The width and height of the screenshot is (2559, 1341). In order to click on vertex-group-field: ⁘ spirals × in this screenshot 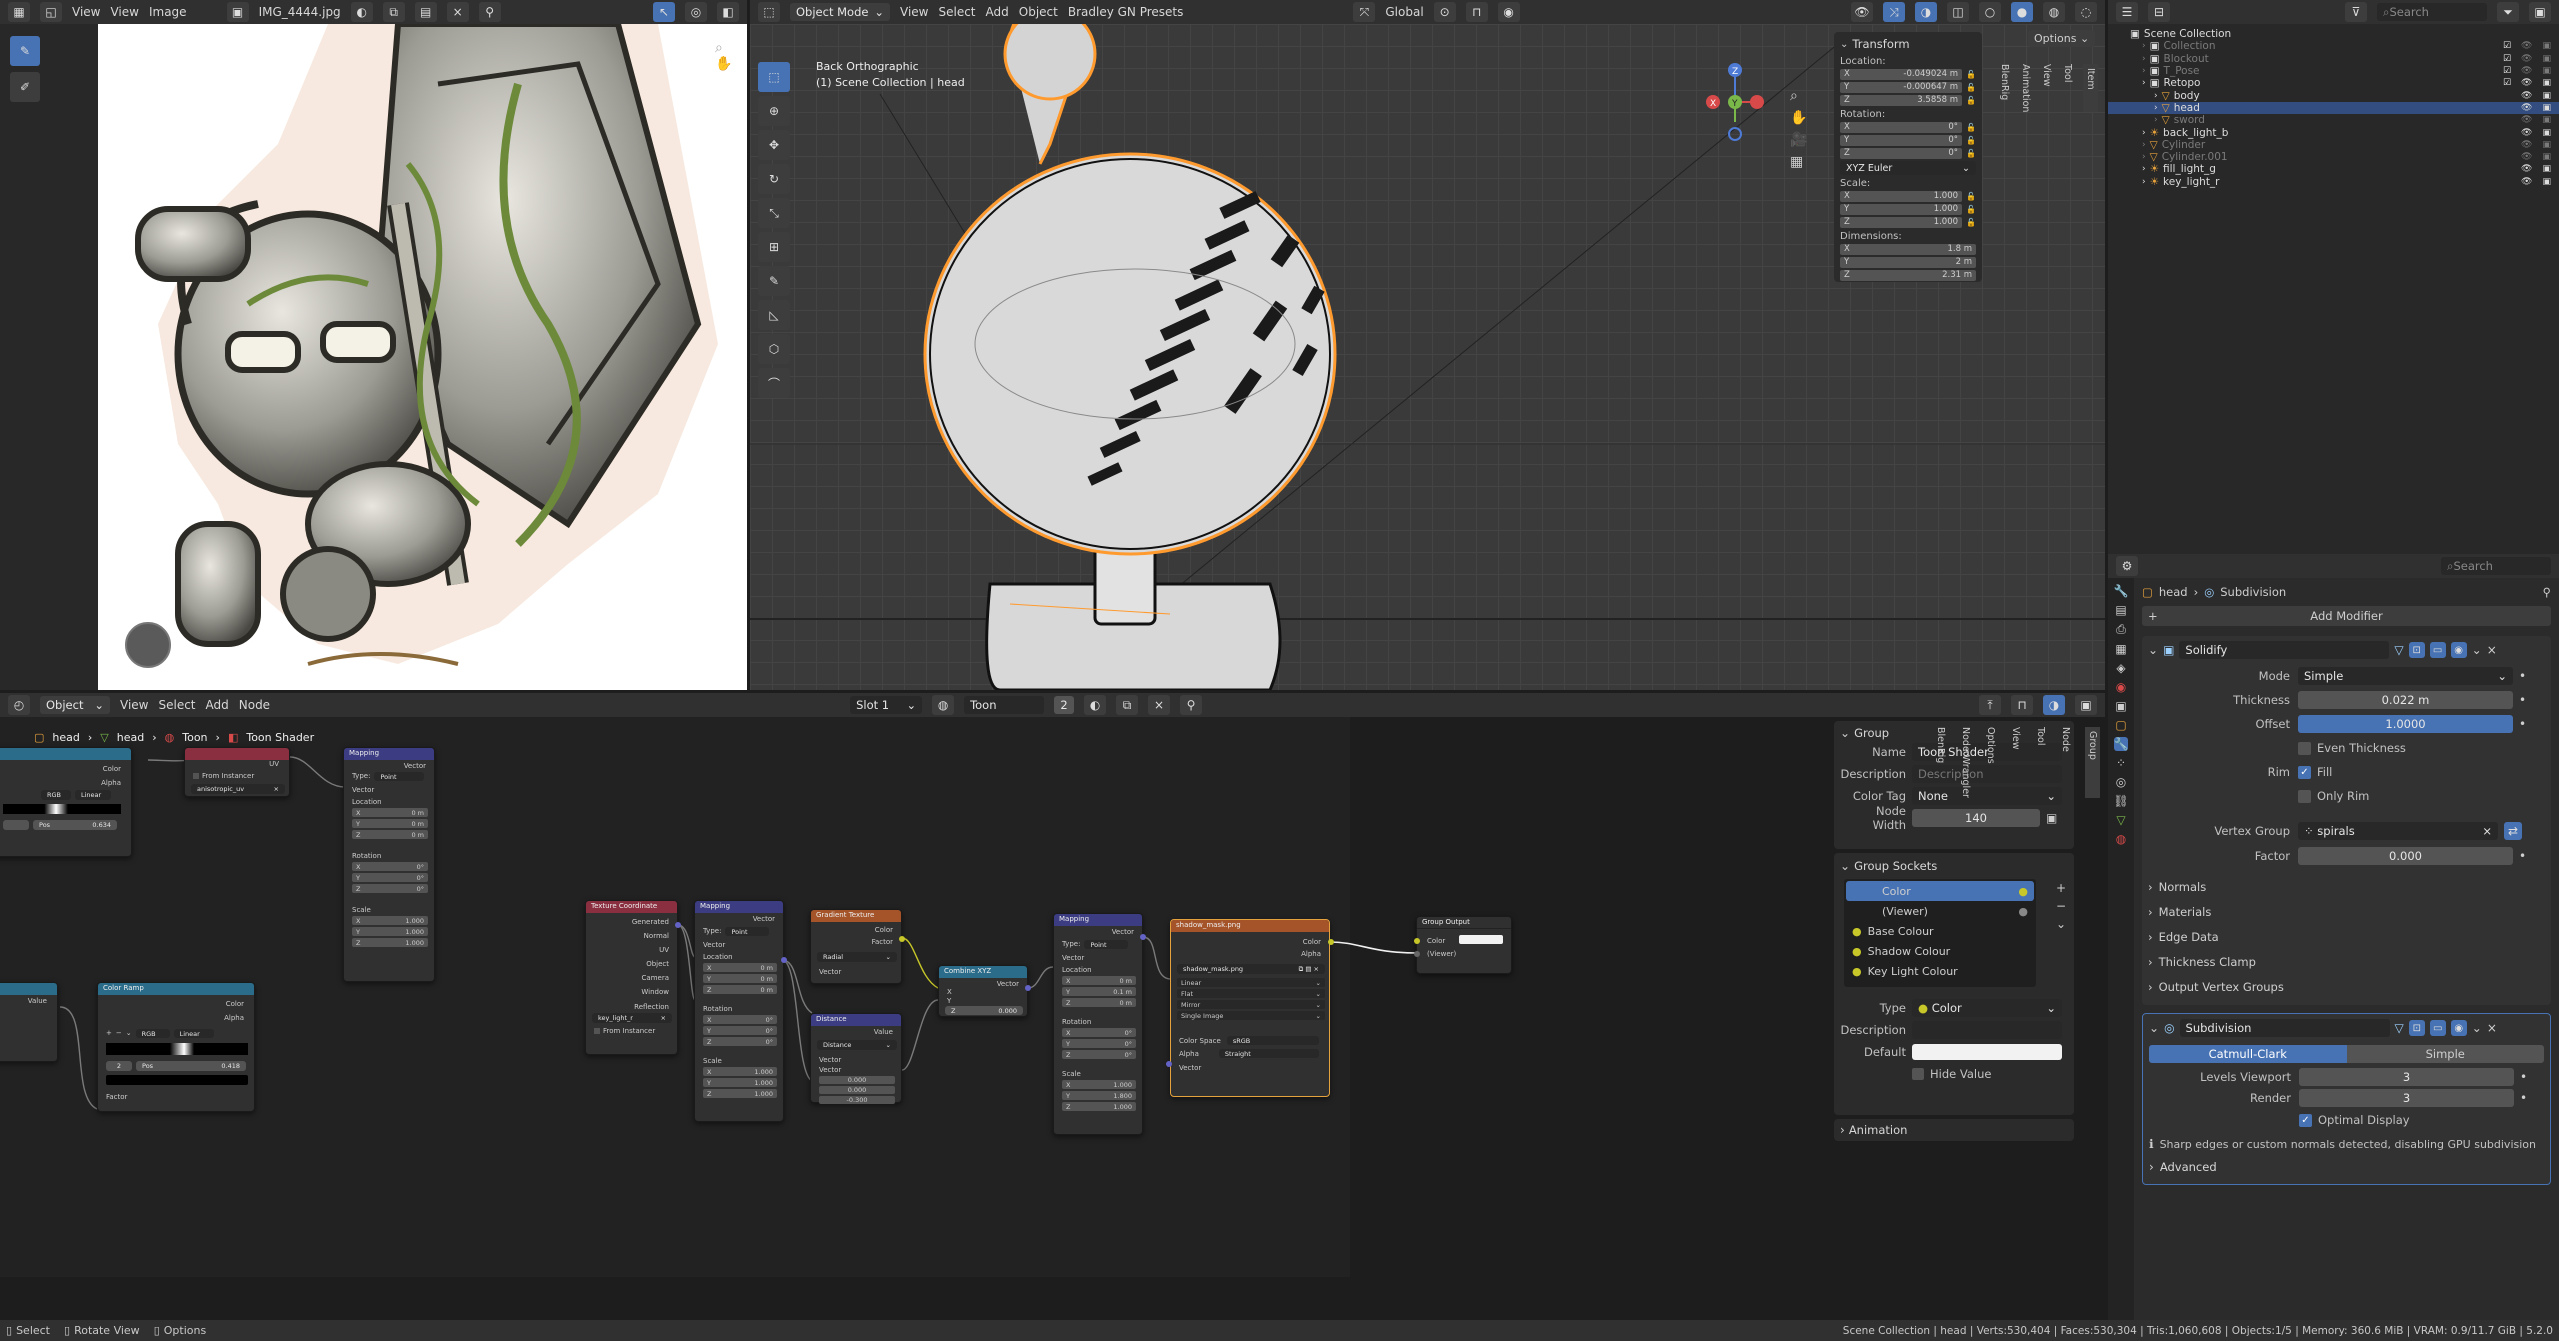, I will do `click(2398, 831)`.